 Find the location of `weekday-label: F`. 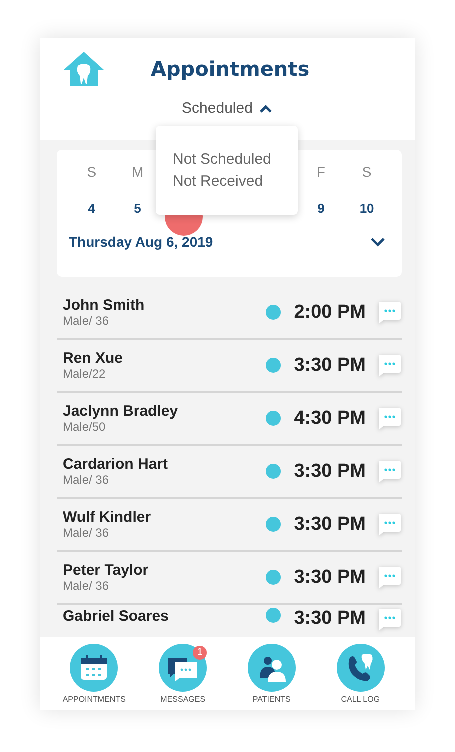

weekday-label: F is located at coordinates (321, 172).